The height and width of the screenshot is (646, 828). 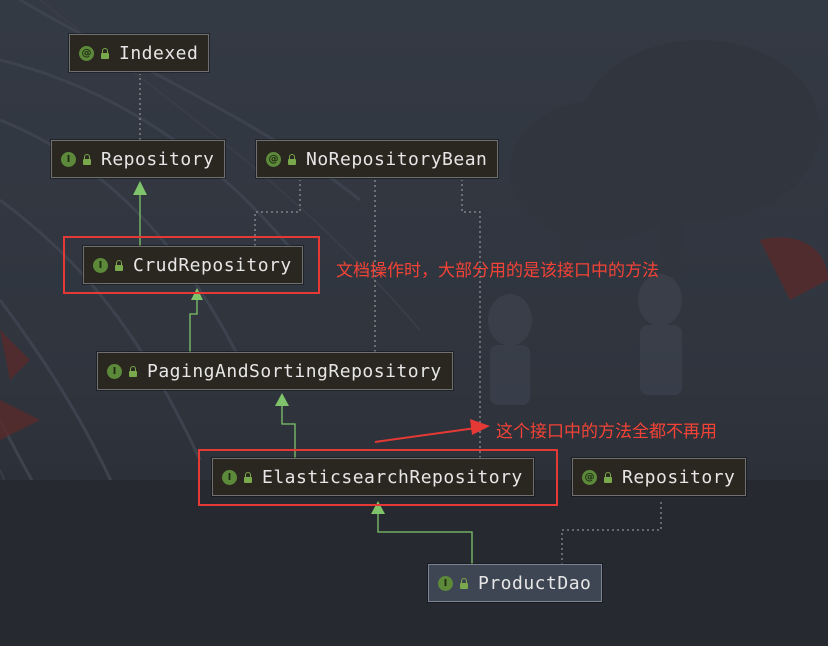 What do you see at coordinates (606, 432) in the screenshot?
I see `annotation-elastic-note: 这个接口中的方法全都不再用` at bounding box center [606, 432].